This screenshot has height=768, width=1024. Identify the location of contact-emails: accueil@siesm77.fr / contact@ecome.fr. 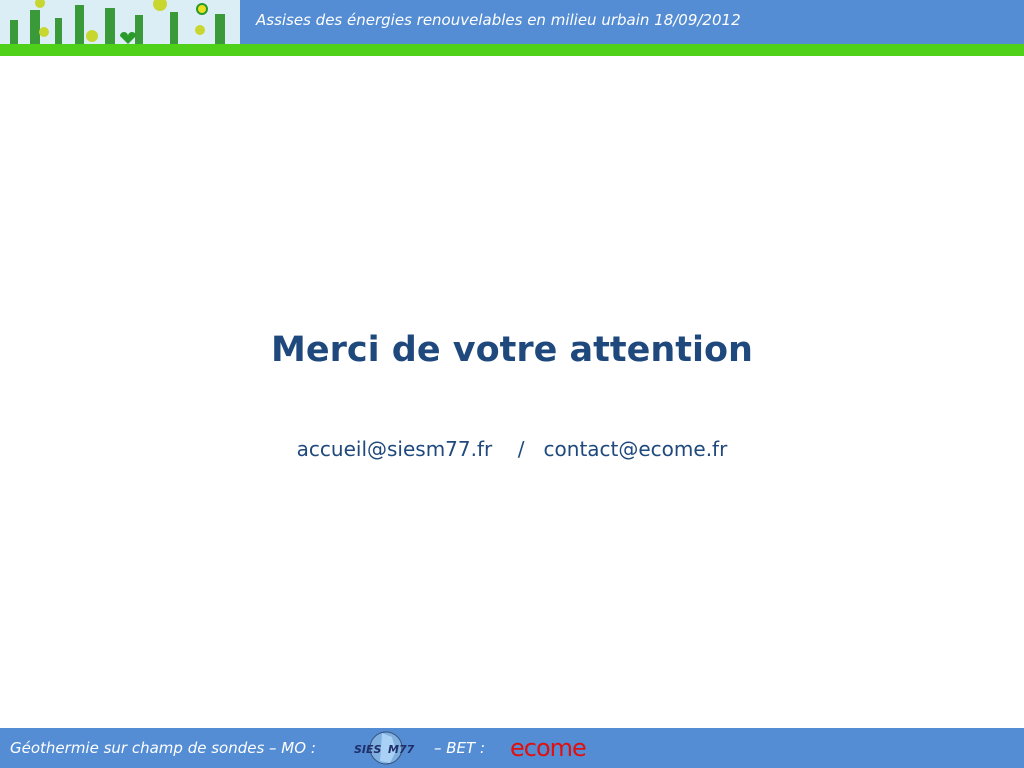
(512, 449).